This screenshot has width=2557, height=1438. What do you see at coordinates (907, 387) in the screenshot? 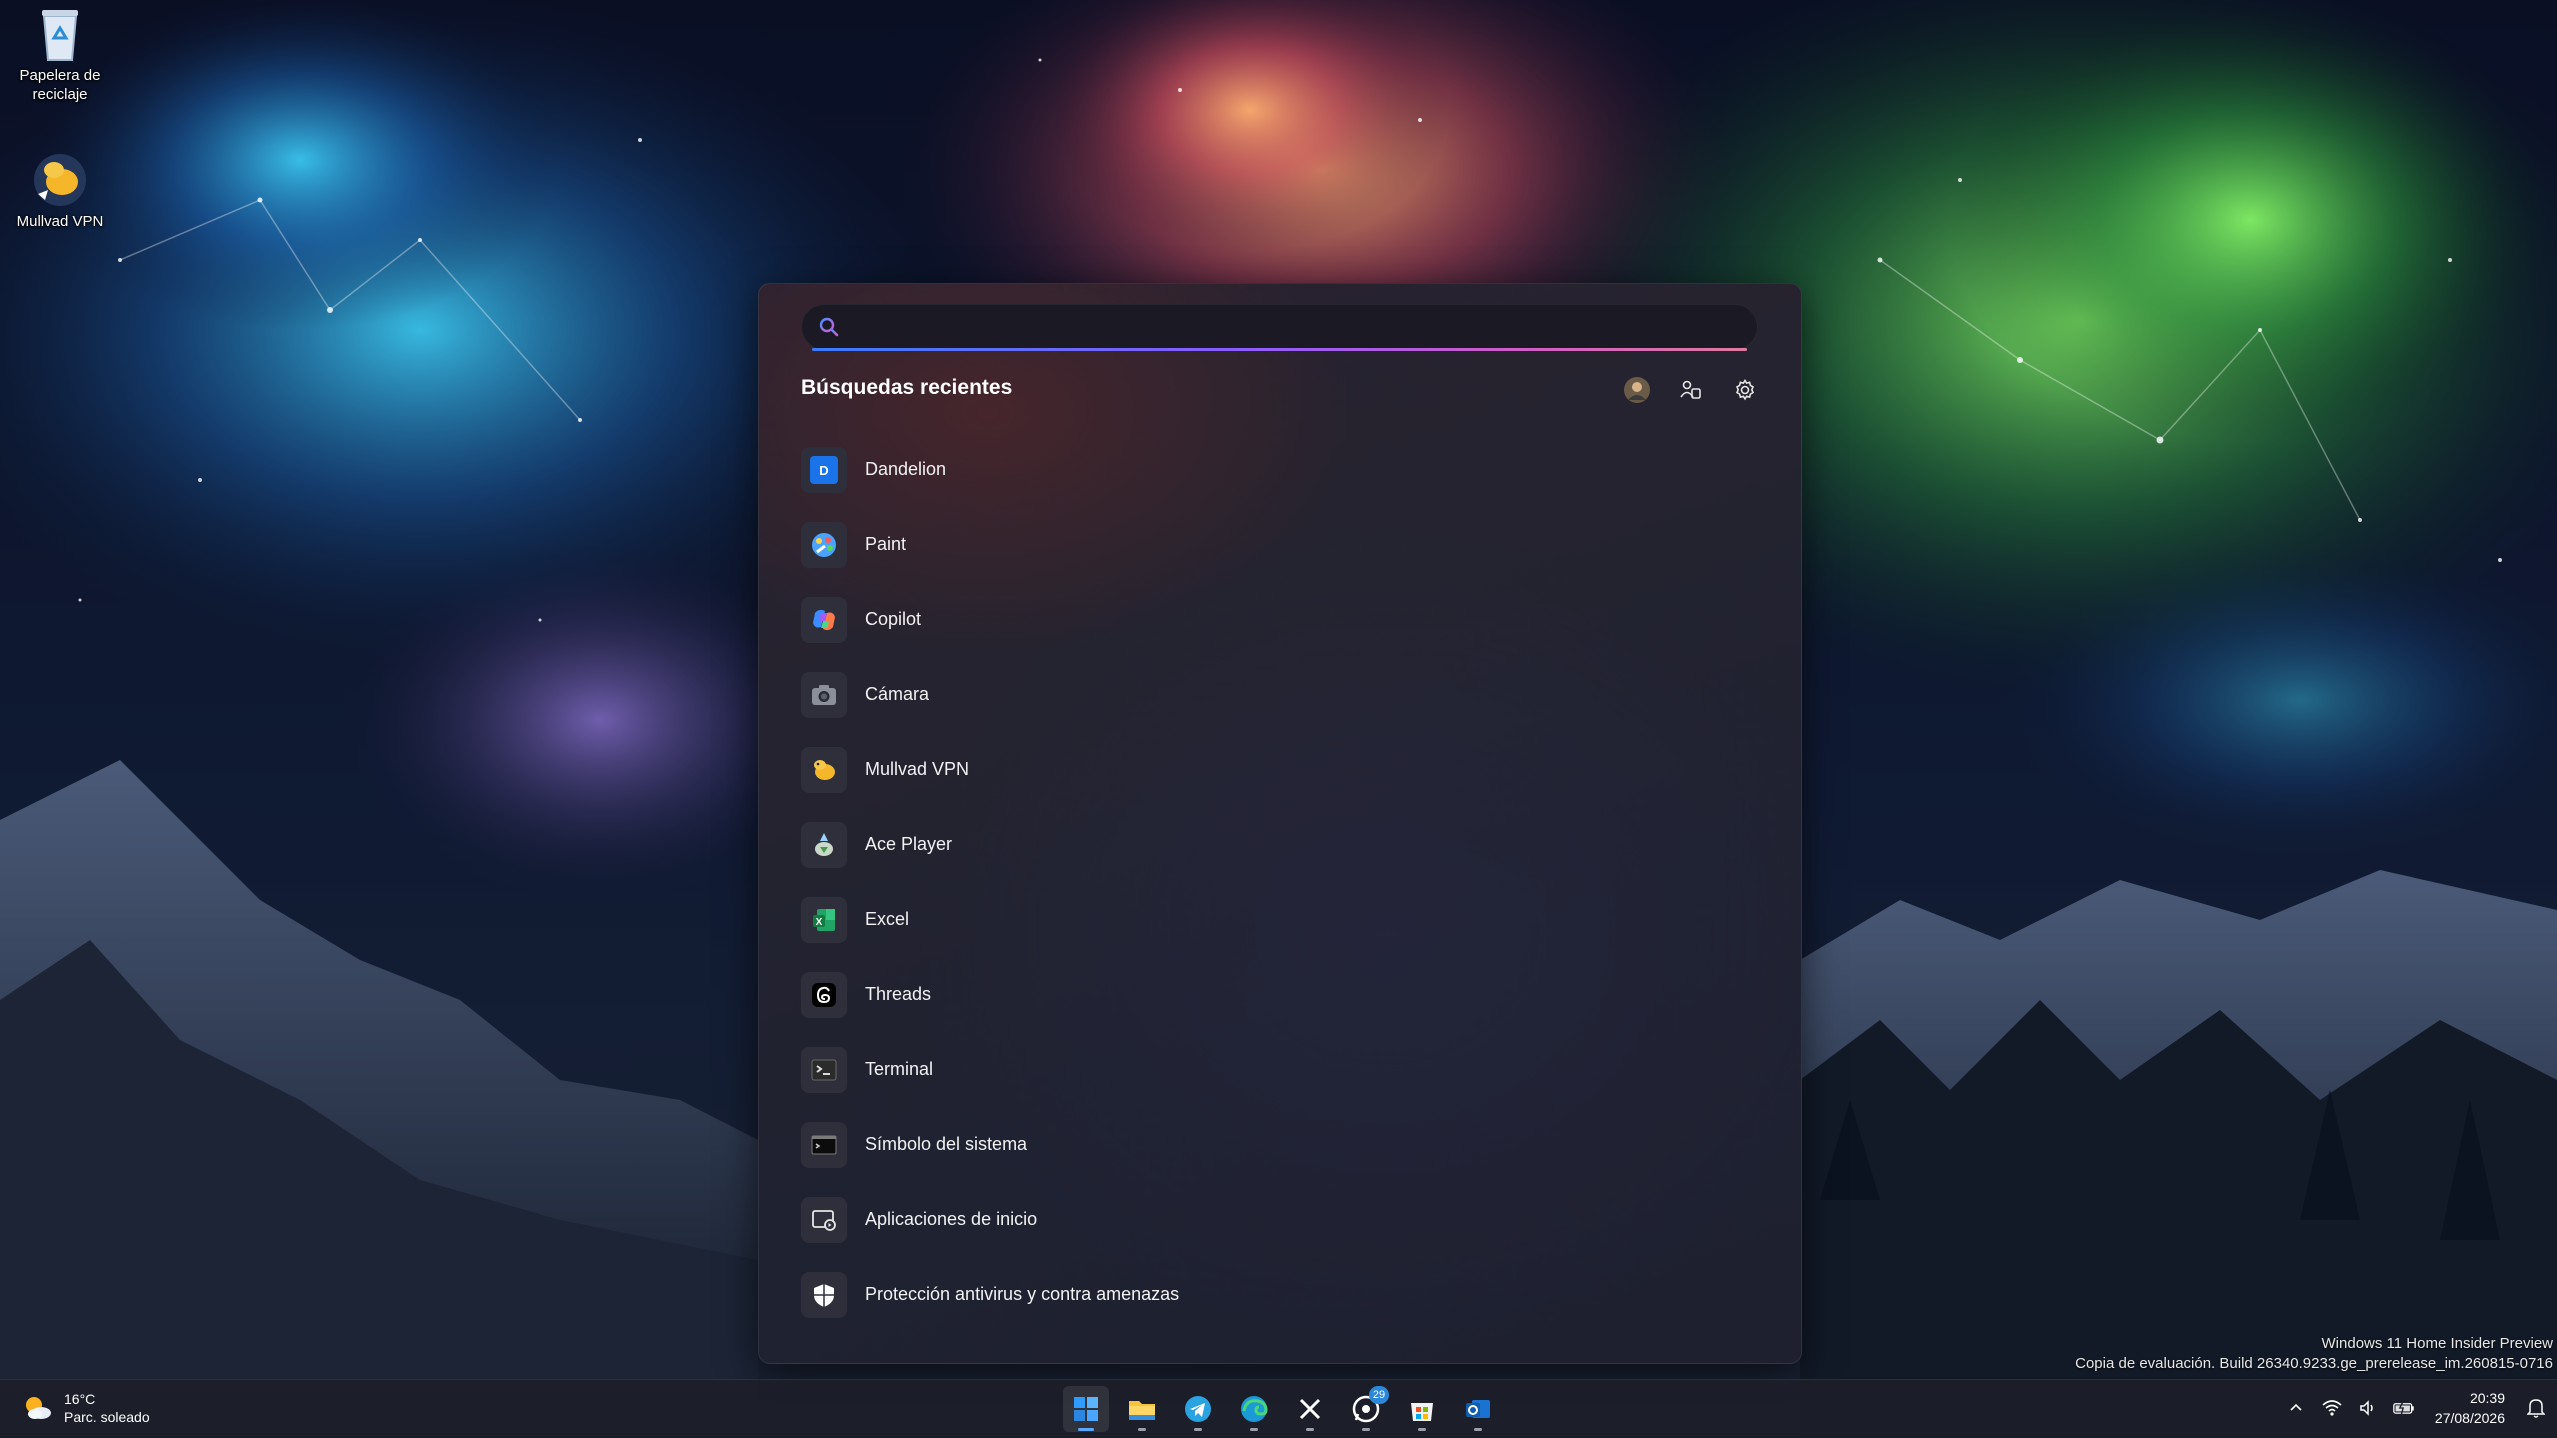
I see `recent-searches-heading: Búsquedas recientes` at bounding box center [907, 387].